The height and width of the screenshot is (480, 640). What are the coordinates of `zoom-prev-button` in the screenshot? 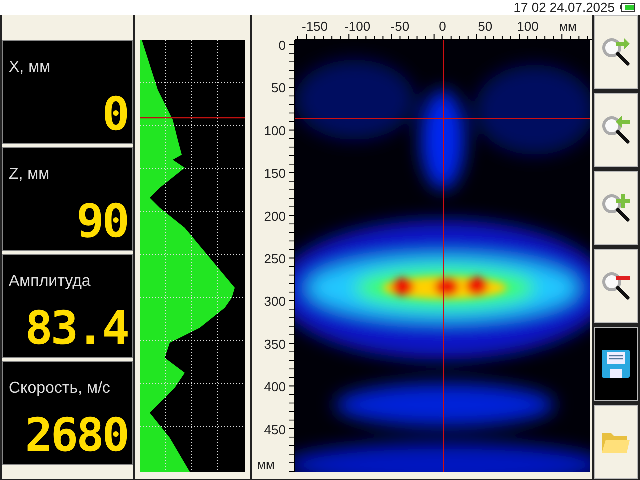 It's located at (616, 130).